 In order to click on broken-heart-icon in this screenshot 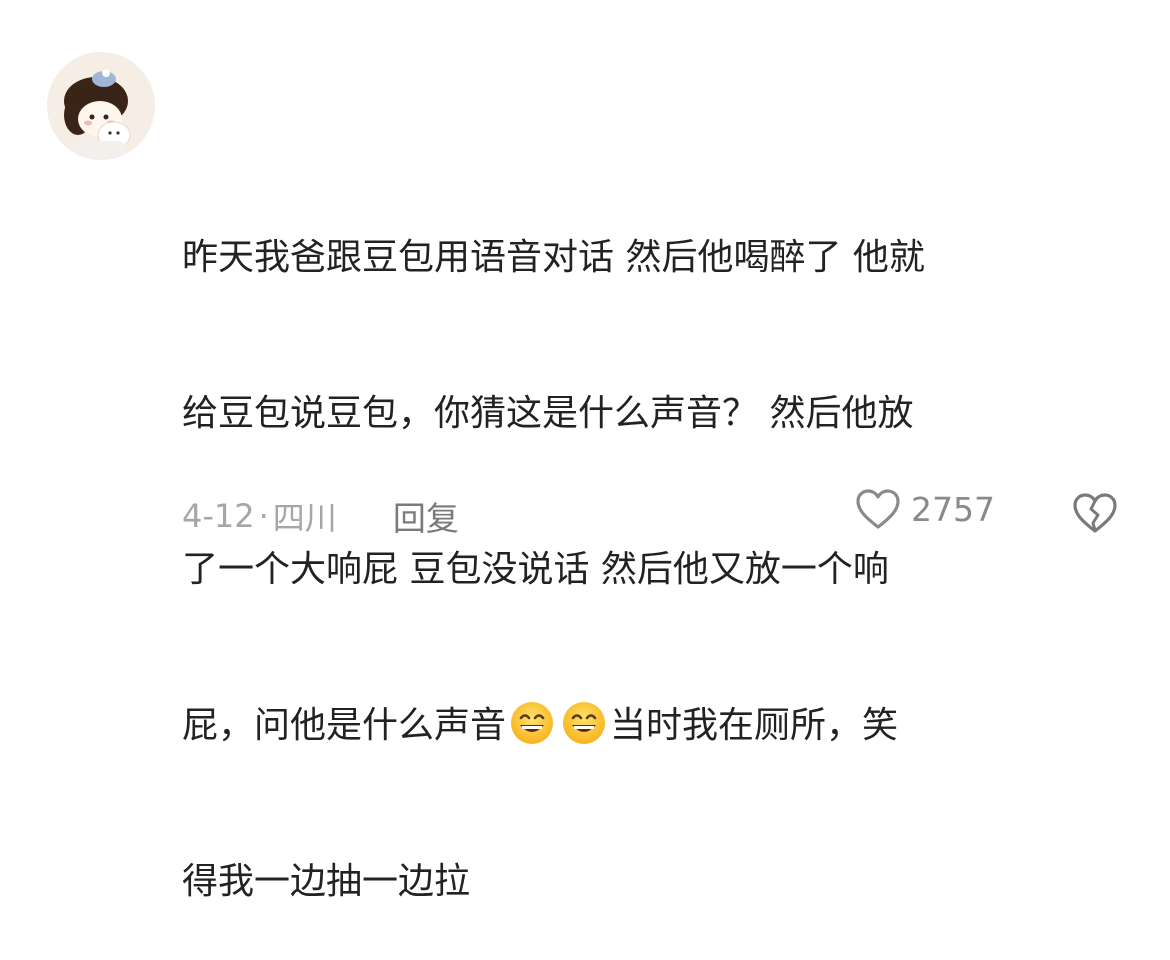, I will do `click(1095, 513)`.